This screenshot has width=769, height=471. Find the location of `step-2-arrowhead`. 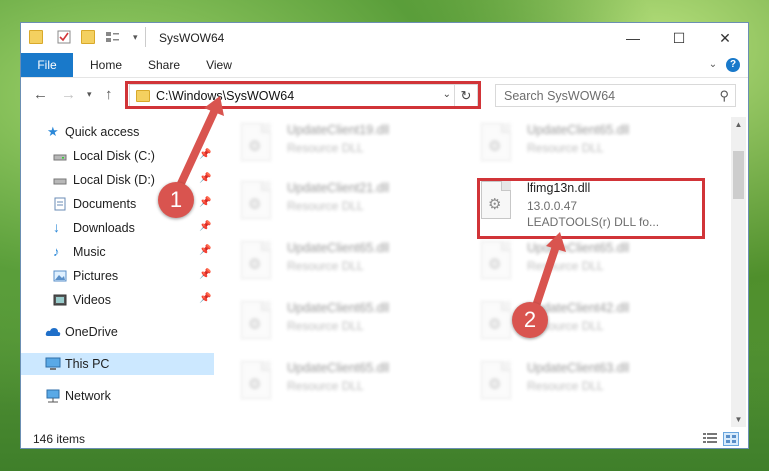

step-2-arrowhead is located at coordinates (556, 242).